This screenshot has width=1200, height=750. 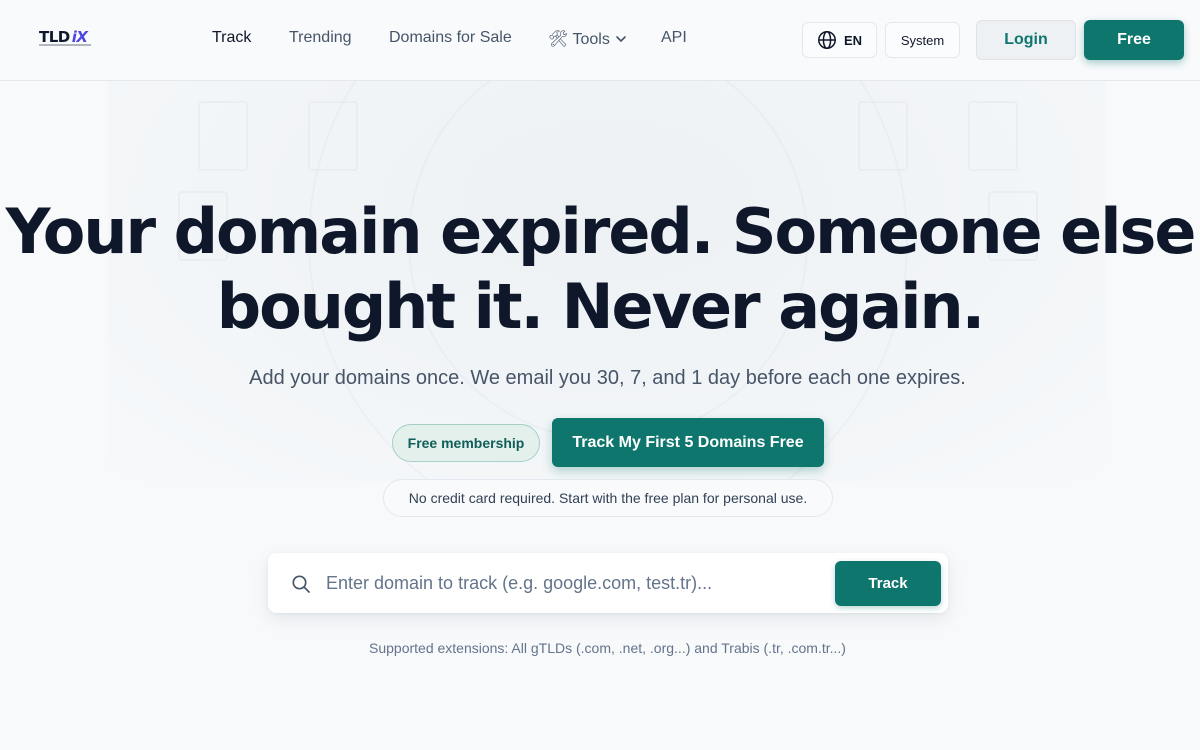 What do you see at coordinates (65, 45) in the screenshot?
I see `logo-tagline-line` at bounding box center [65, 45].